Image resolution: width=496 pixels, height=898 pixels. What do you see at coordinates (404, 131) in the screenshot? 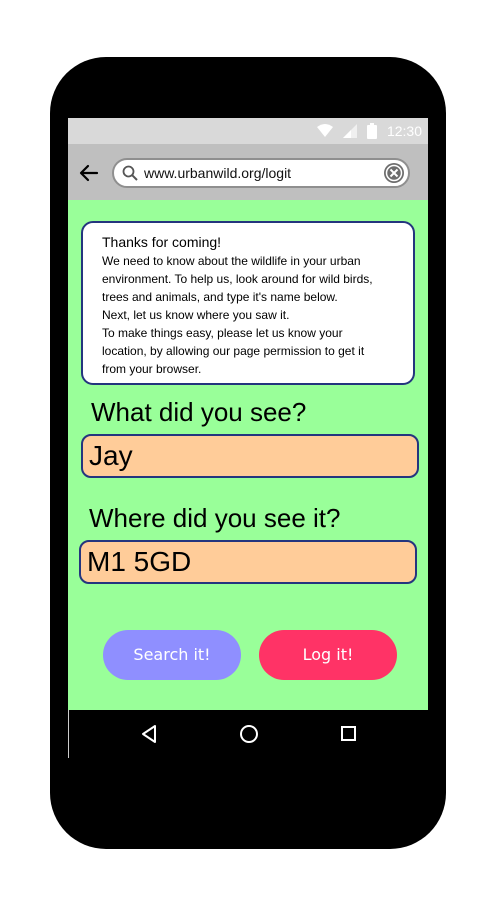
I see `status-time: 12:30` at bounding box center [404, 131].